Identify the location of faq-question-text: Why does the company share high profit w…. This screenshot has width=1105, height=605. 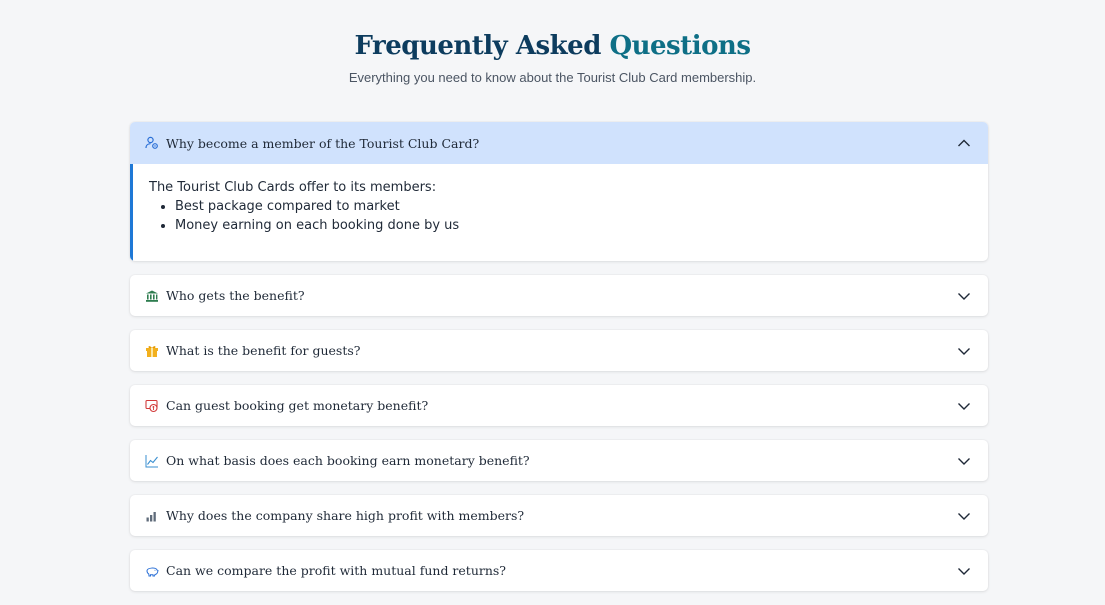
(345, 515).